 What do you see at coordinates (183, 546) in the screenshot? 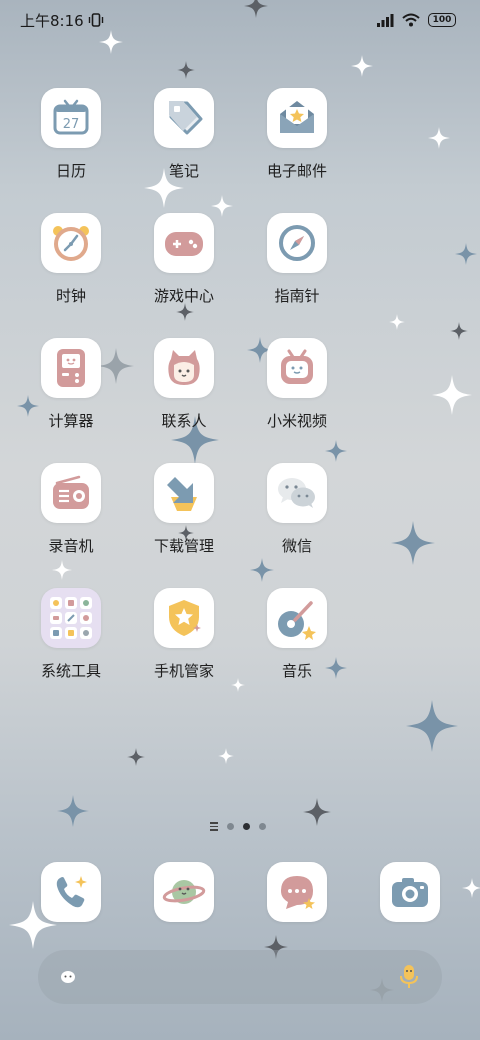
I see `app-label: 下载管理` at bounding box center [183, 546].